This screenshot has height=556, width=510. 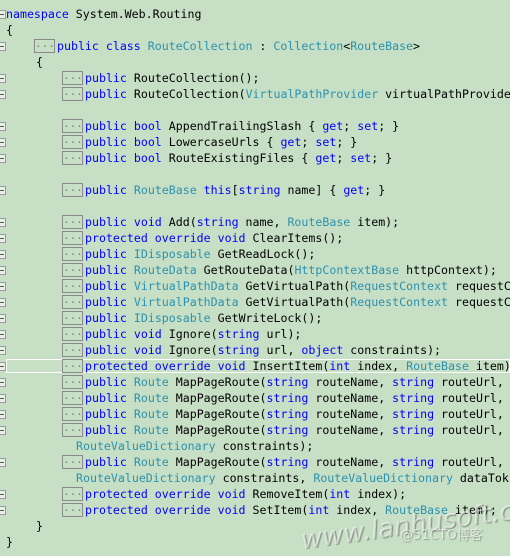 I want to click on text-token: InsertItem(, so click(x=291, y=366).